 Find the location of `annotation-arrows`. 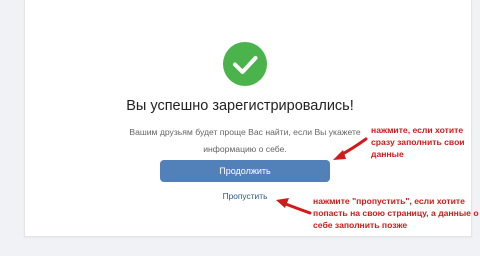

annotation-arrows is located at coordinates (322, 176).